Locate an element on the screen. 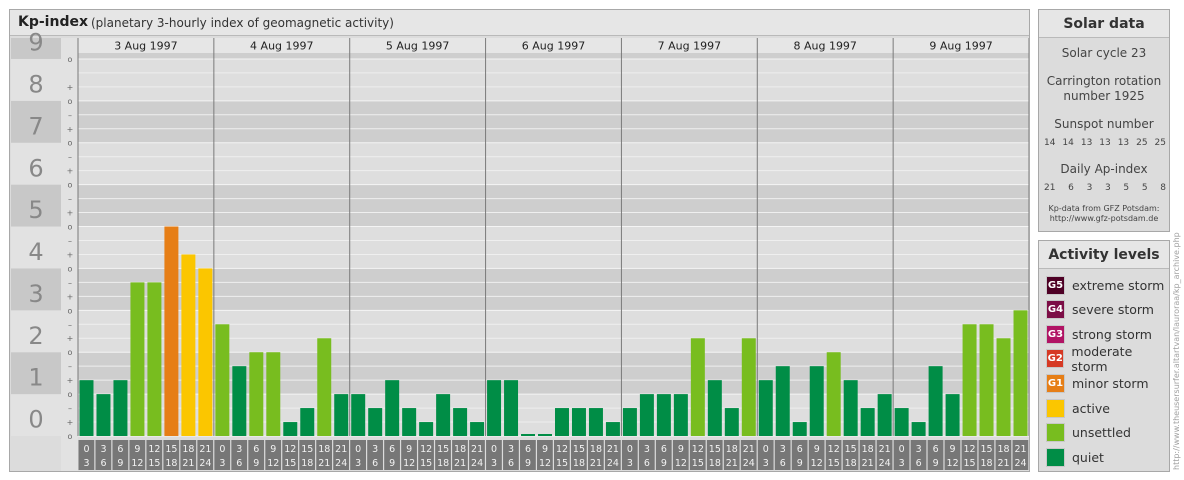  interval-start-label: 3 is located at coordinates (103, 449).